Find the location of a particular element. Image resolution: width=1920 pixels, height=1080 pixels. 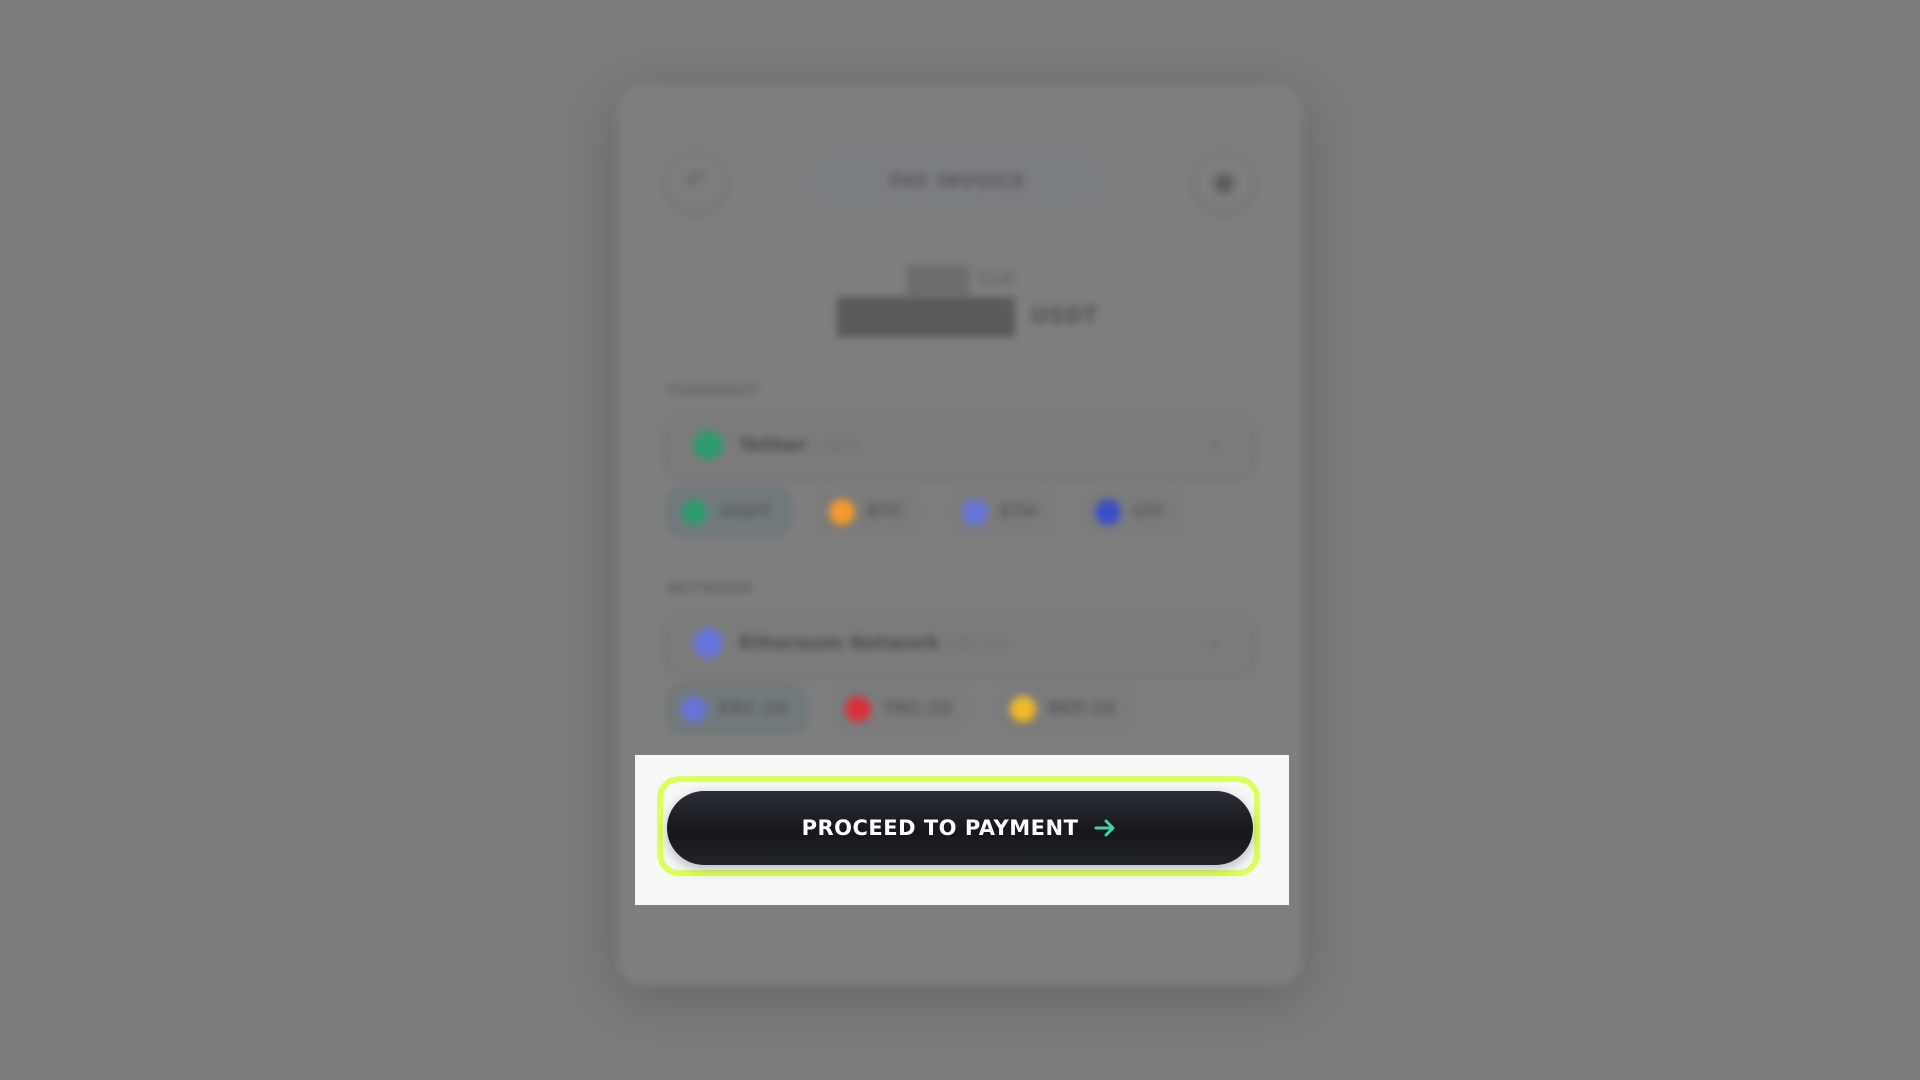

tether-icon is located at coordinates (708, 445).